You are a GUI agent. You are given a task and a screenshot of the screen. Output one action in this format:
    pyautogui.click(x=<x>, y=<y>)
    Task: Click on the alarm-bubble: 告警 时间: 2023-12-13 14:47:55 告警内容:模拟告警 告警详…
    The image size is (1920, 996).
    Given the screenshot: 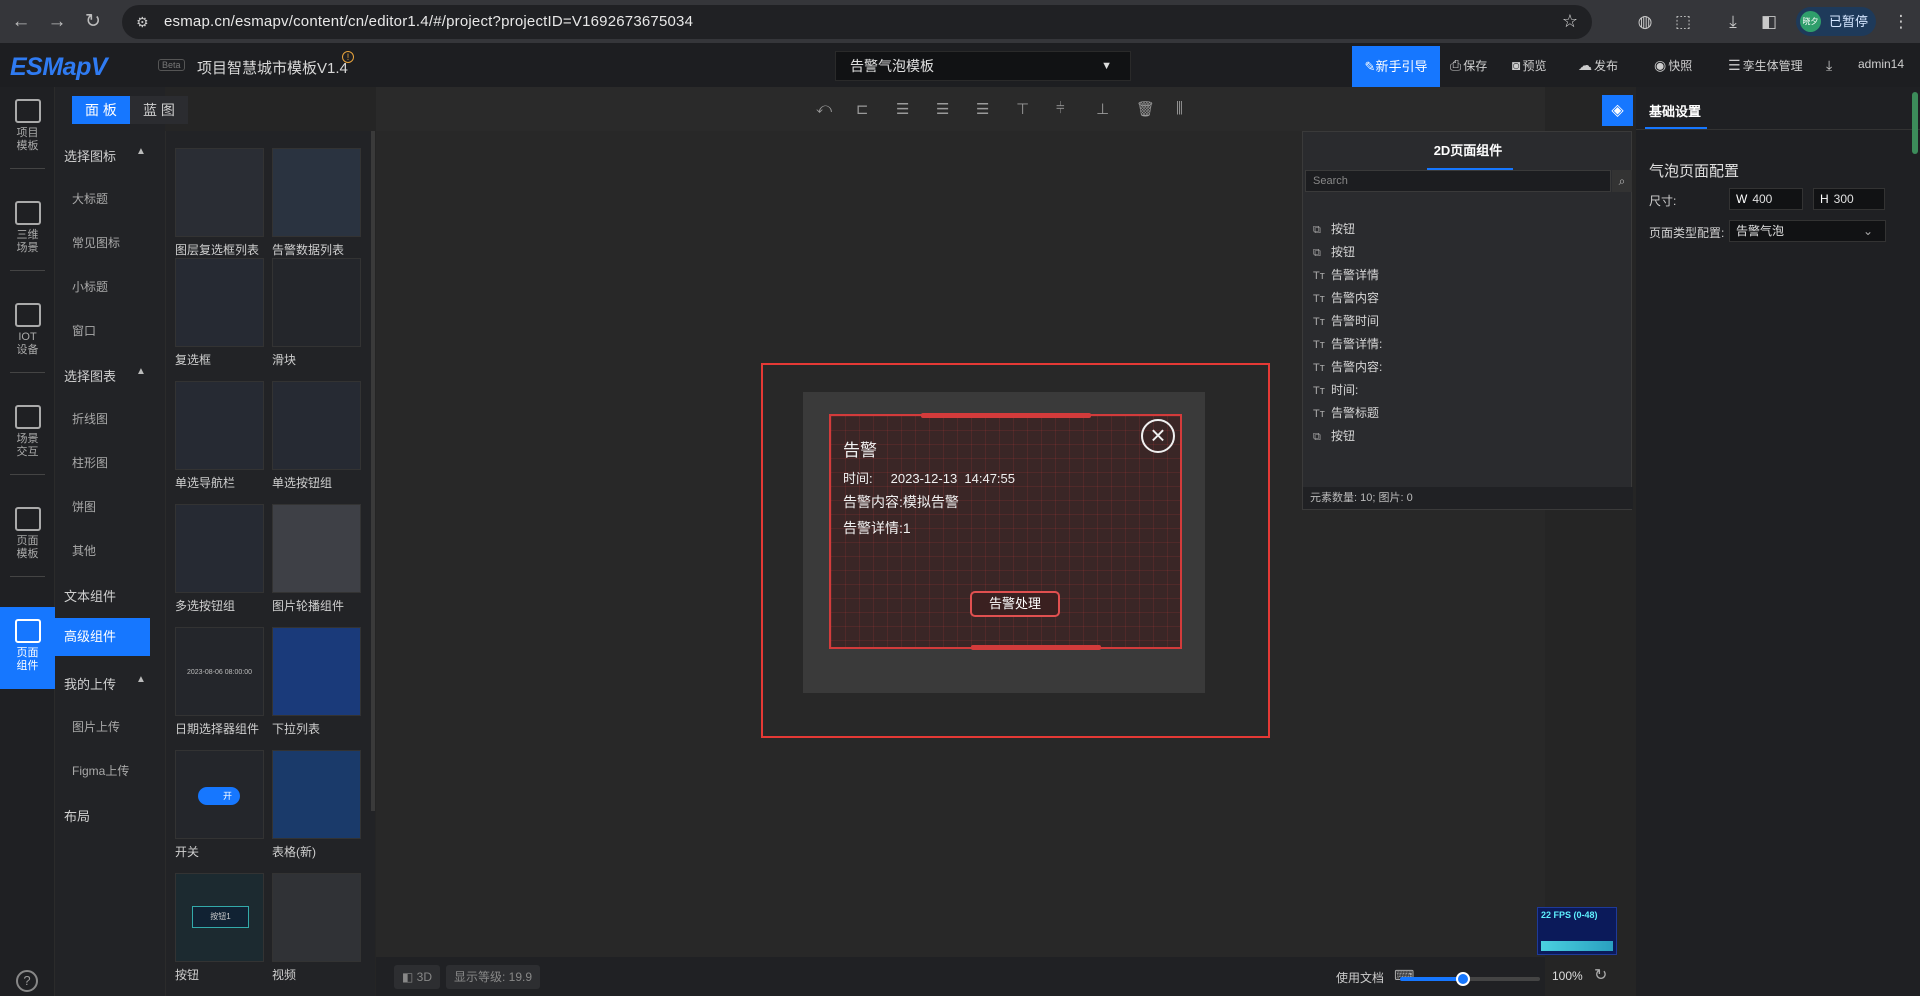 What is the action you would take?
    pyautogui.click(x=1005, y=531)
    